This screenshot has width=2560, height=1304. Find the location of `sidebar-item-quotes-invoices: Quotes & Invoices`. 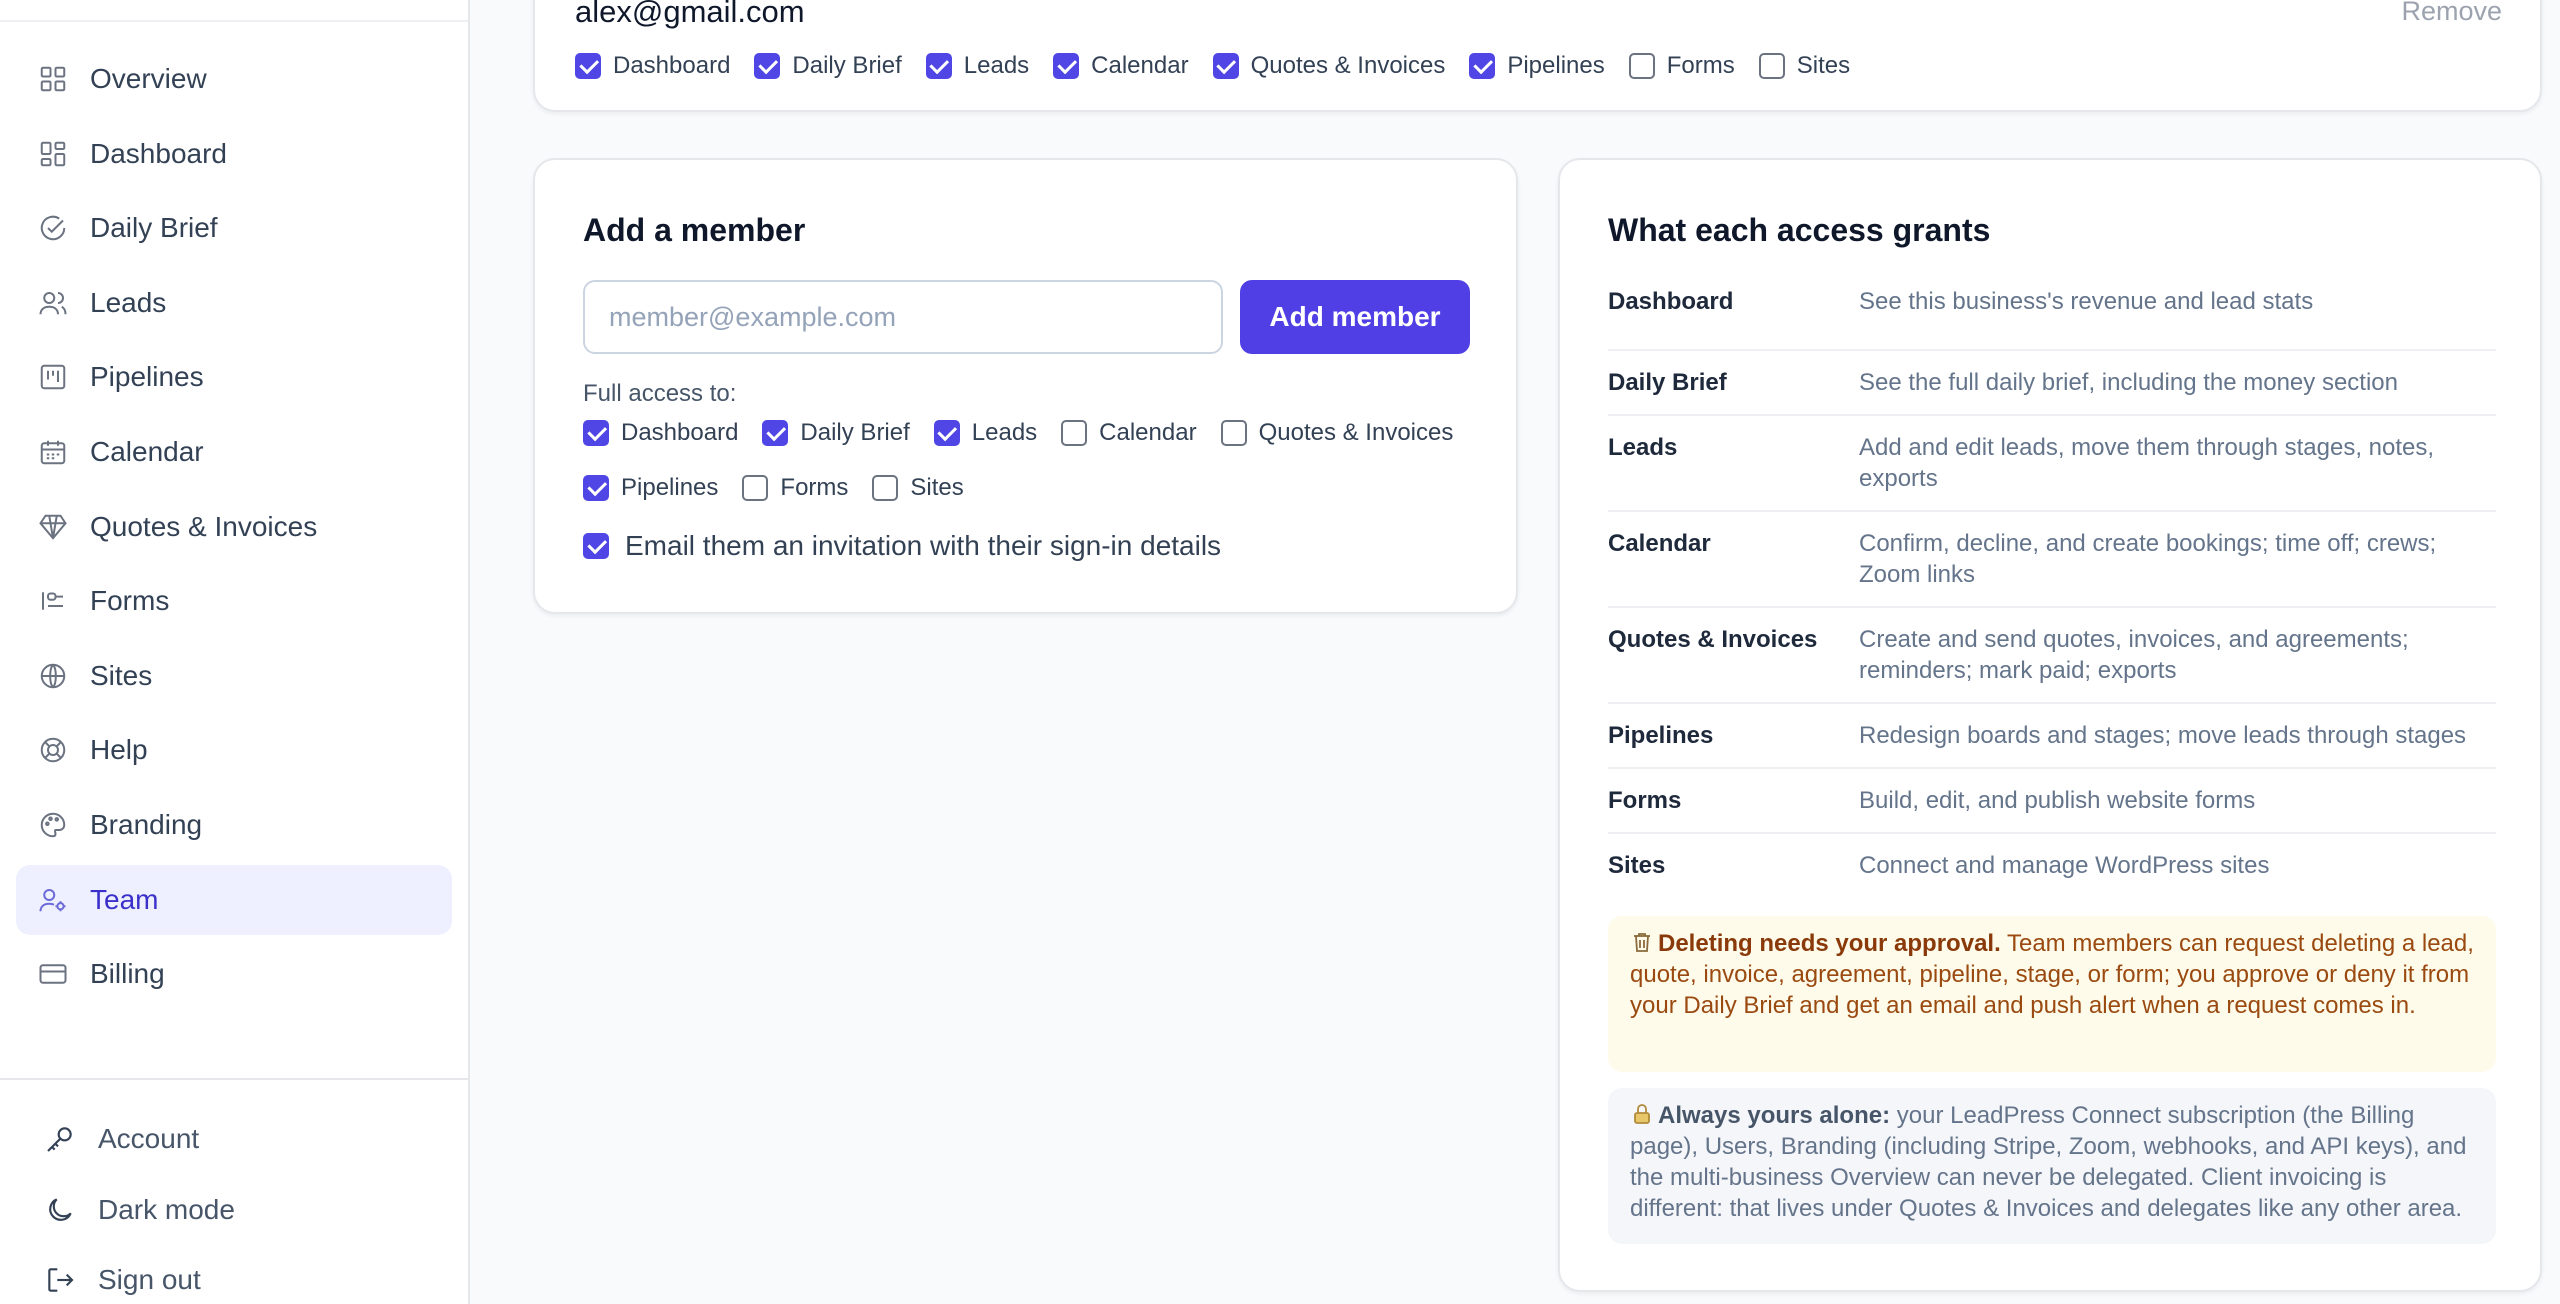

sidebar-item-quotes-invoices: Quotes & Invoices is located at coordinates (234, 527).